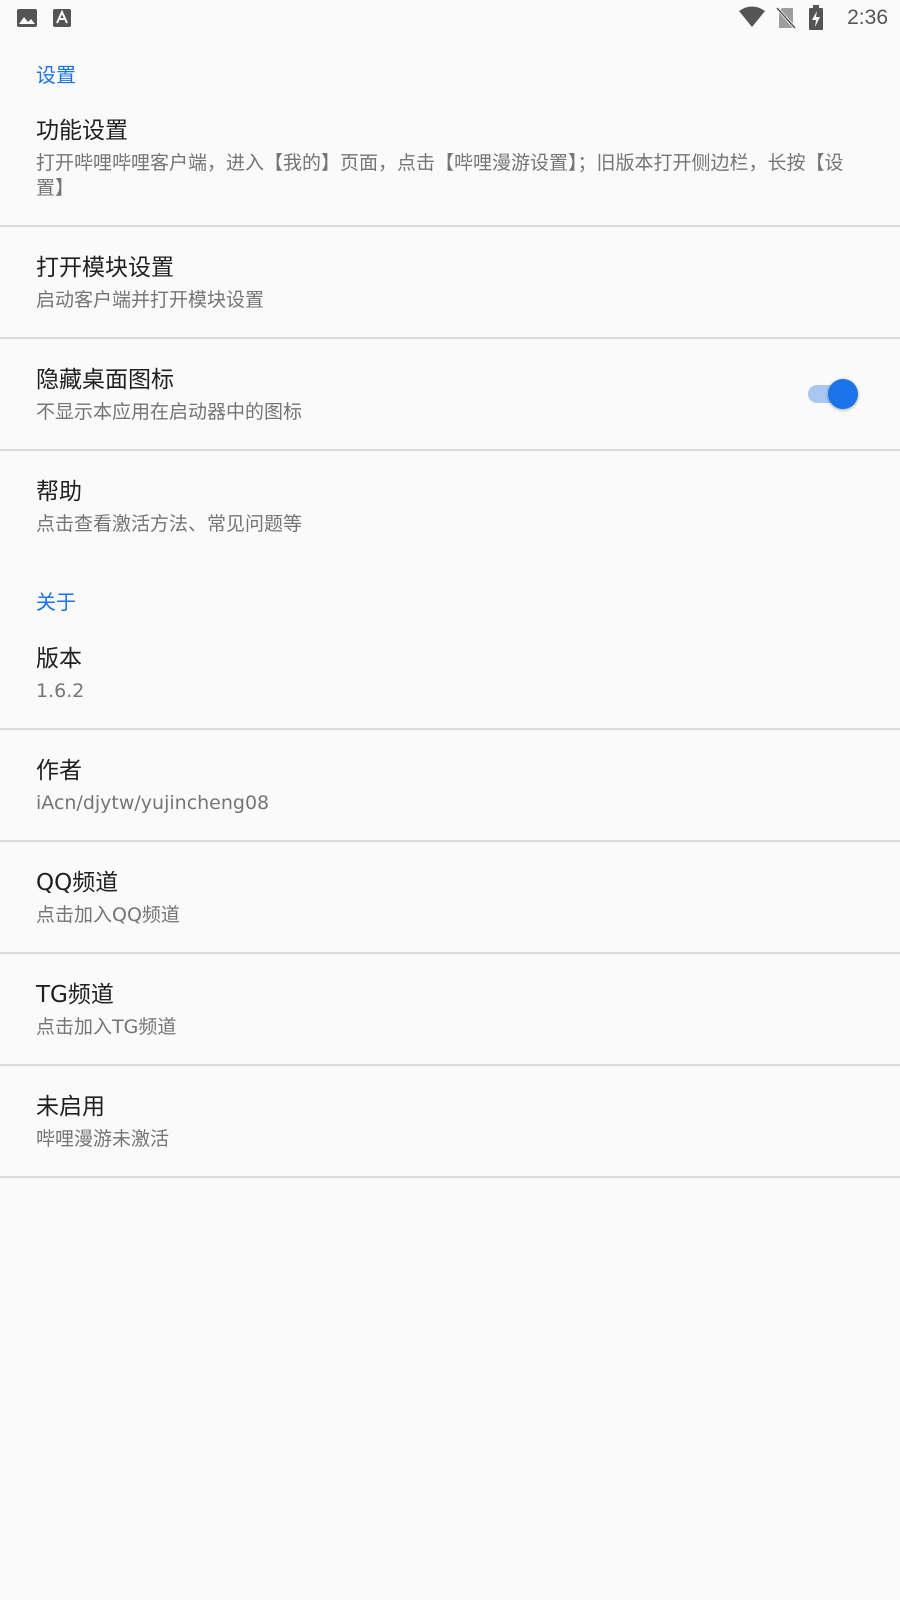  I want to click on status-bar: 2:36, so click(450, 18).